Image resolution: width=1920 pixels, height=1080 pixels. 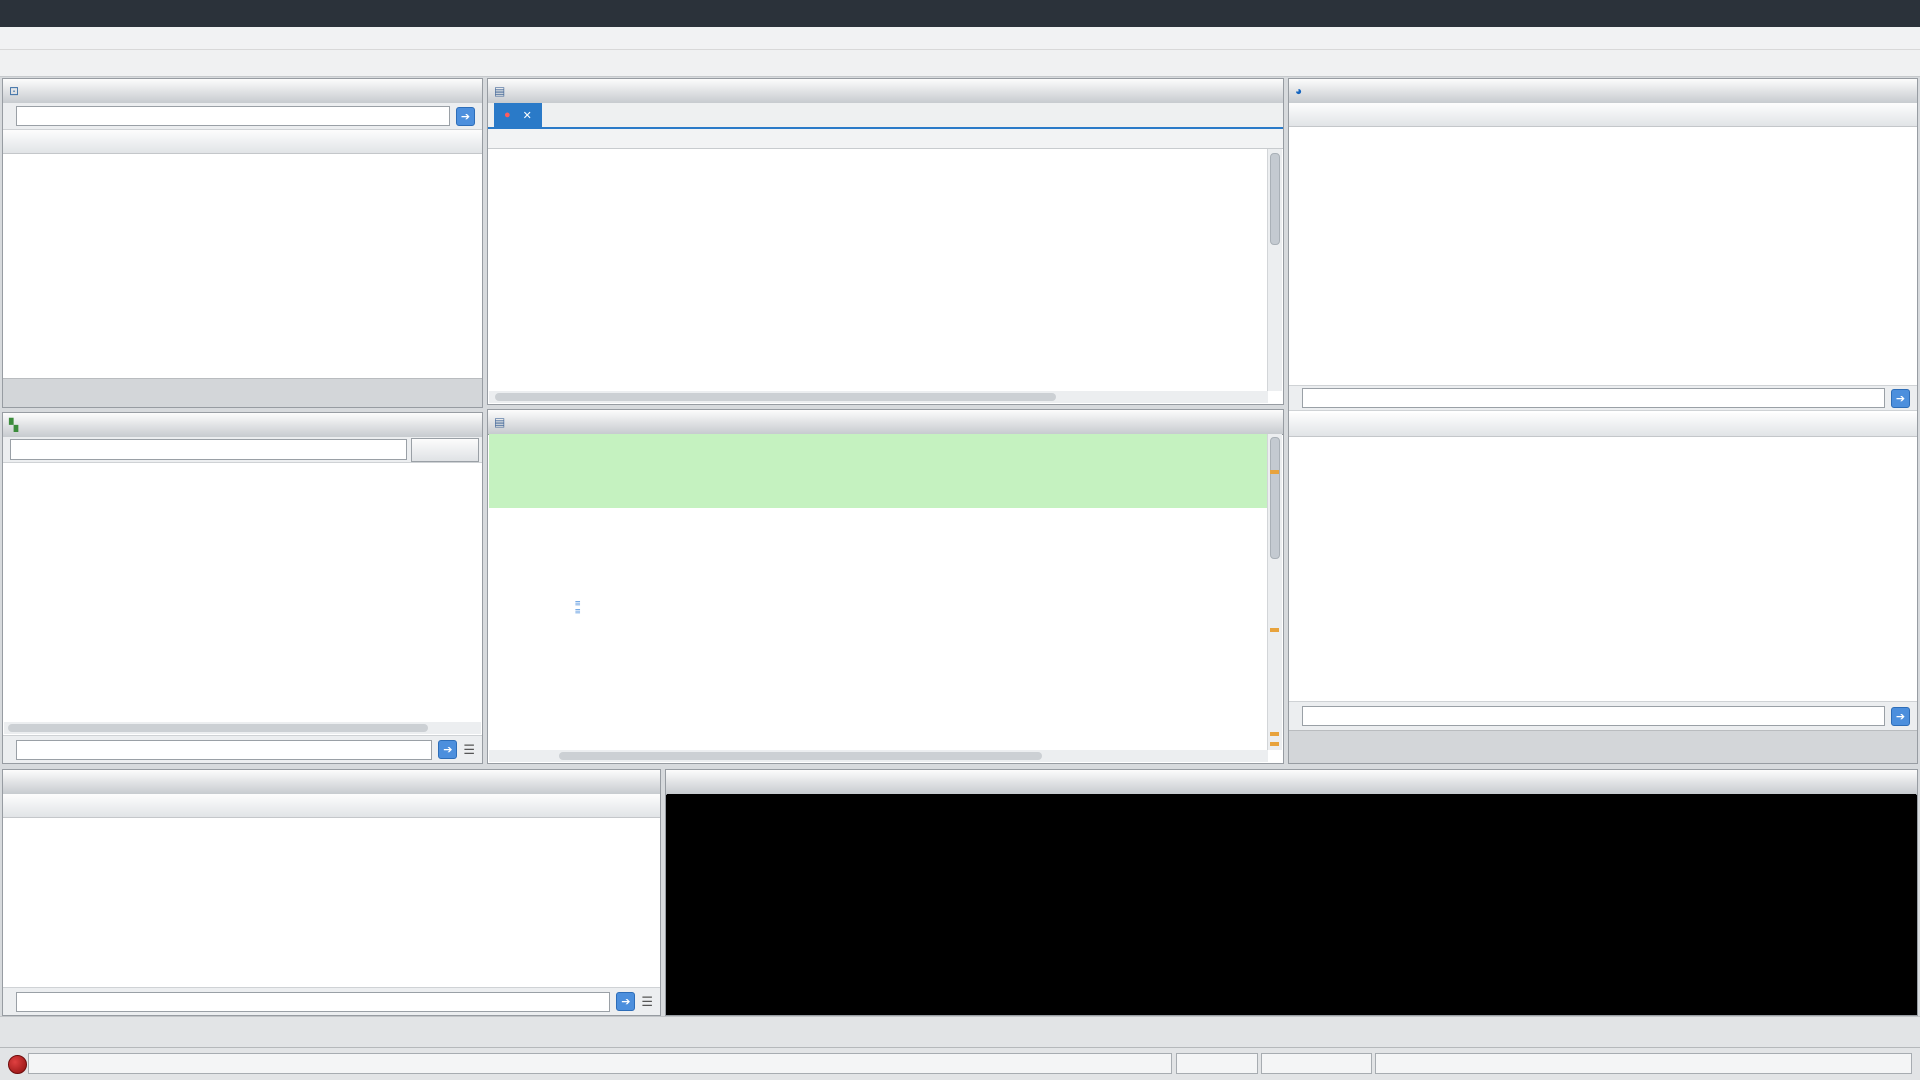 I want to click on stack-header, so click(x=331, y=782).